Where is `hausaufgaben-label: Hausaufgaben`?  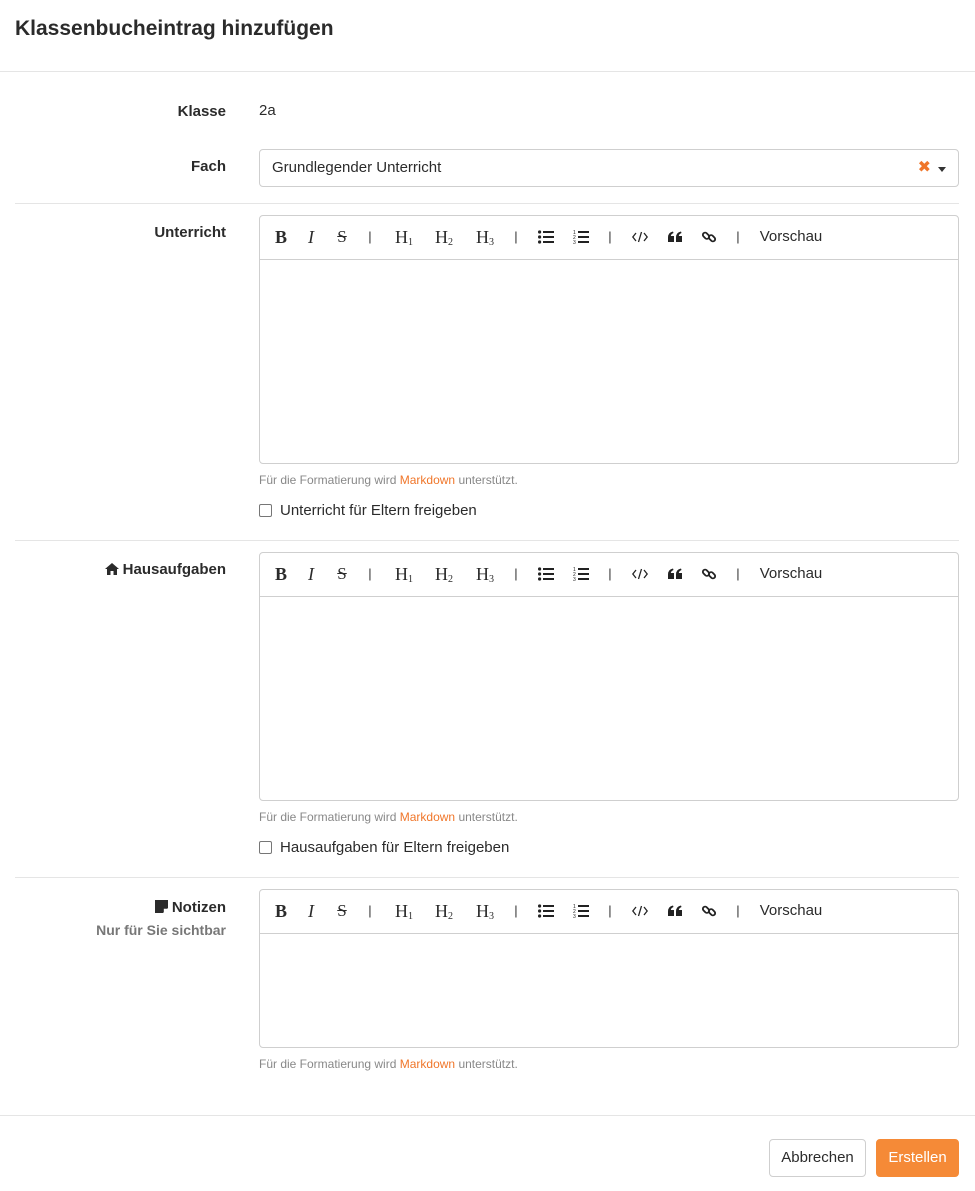
hausaufgaben-label: Hausaufgaben is located at coordinates (165, 570).